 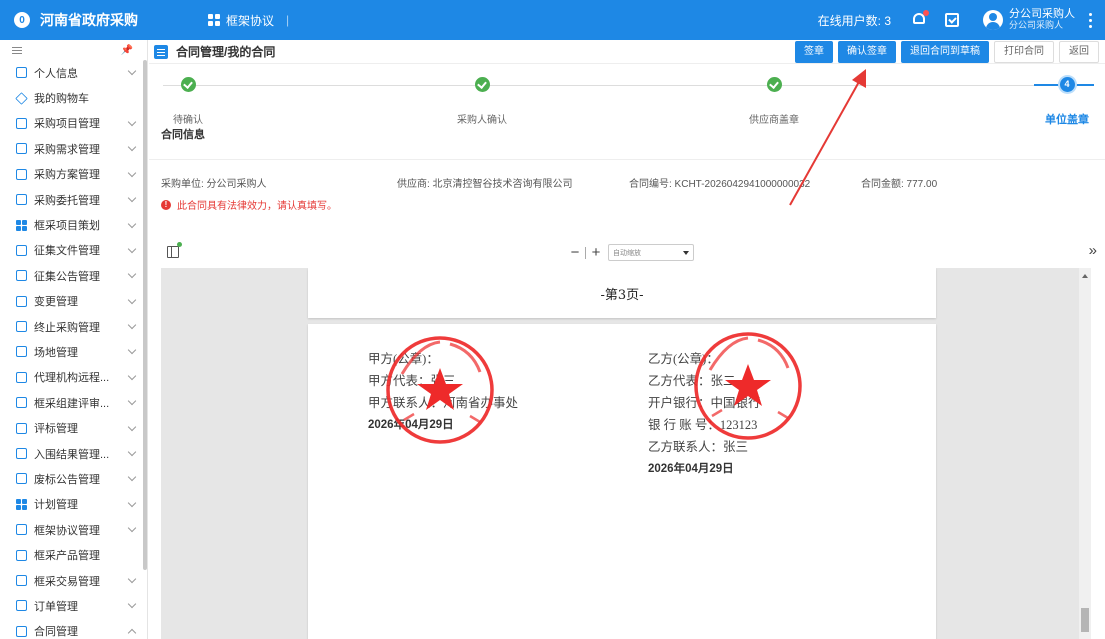 I want to click on zoom-out-button: −, so click(x=575, y=252).